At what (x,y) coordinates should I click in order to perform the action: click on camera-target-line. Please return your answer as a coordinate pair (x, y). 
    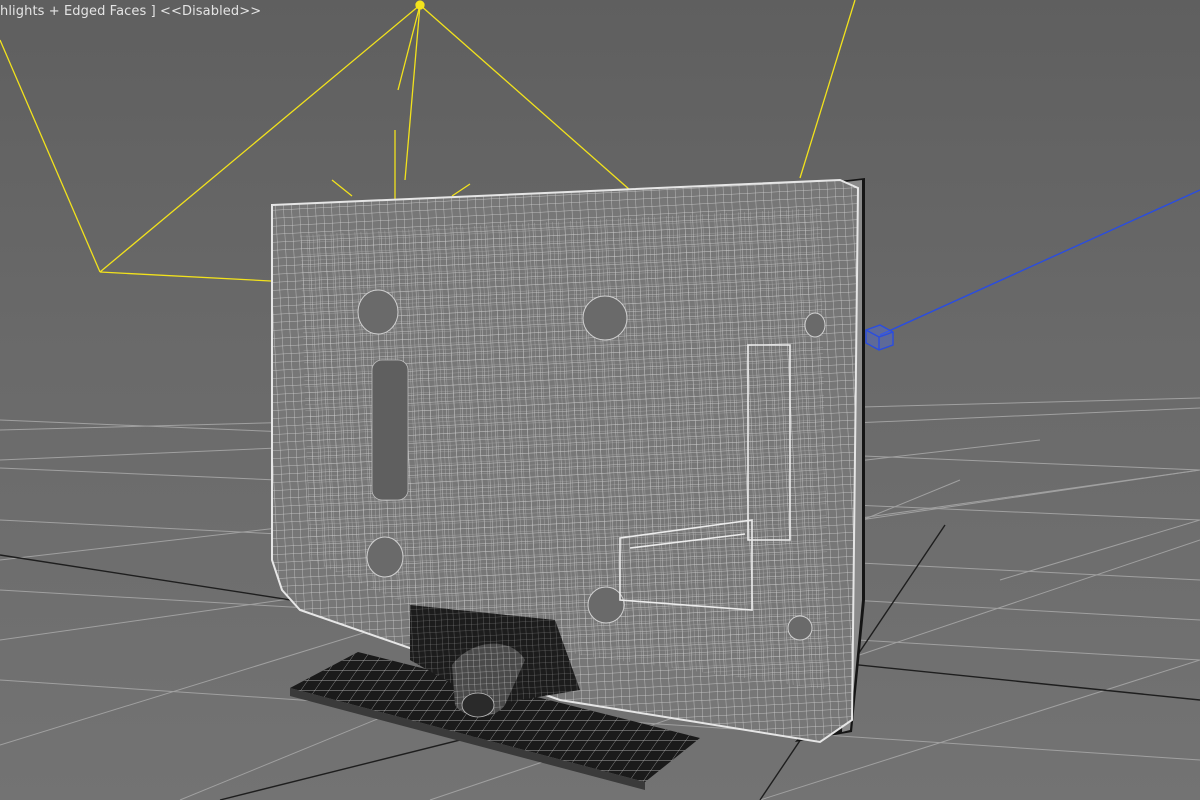
    Looking at the image, I should click on (1032, 270).